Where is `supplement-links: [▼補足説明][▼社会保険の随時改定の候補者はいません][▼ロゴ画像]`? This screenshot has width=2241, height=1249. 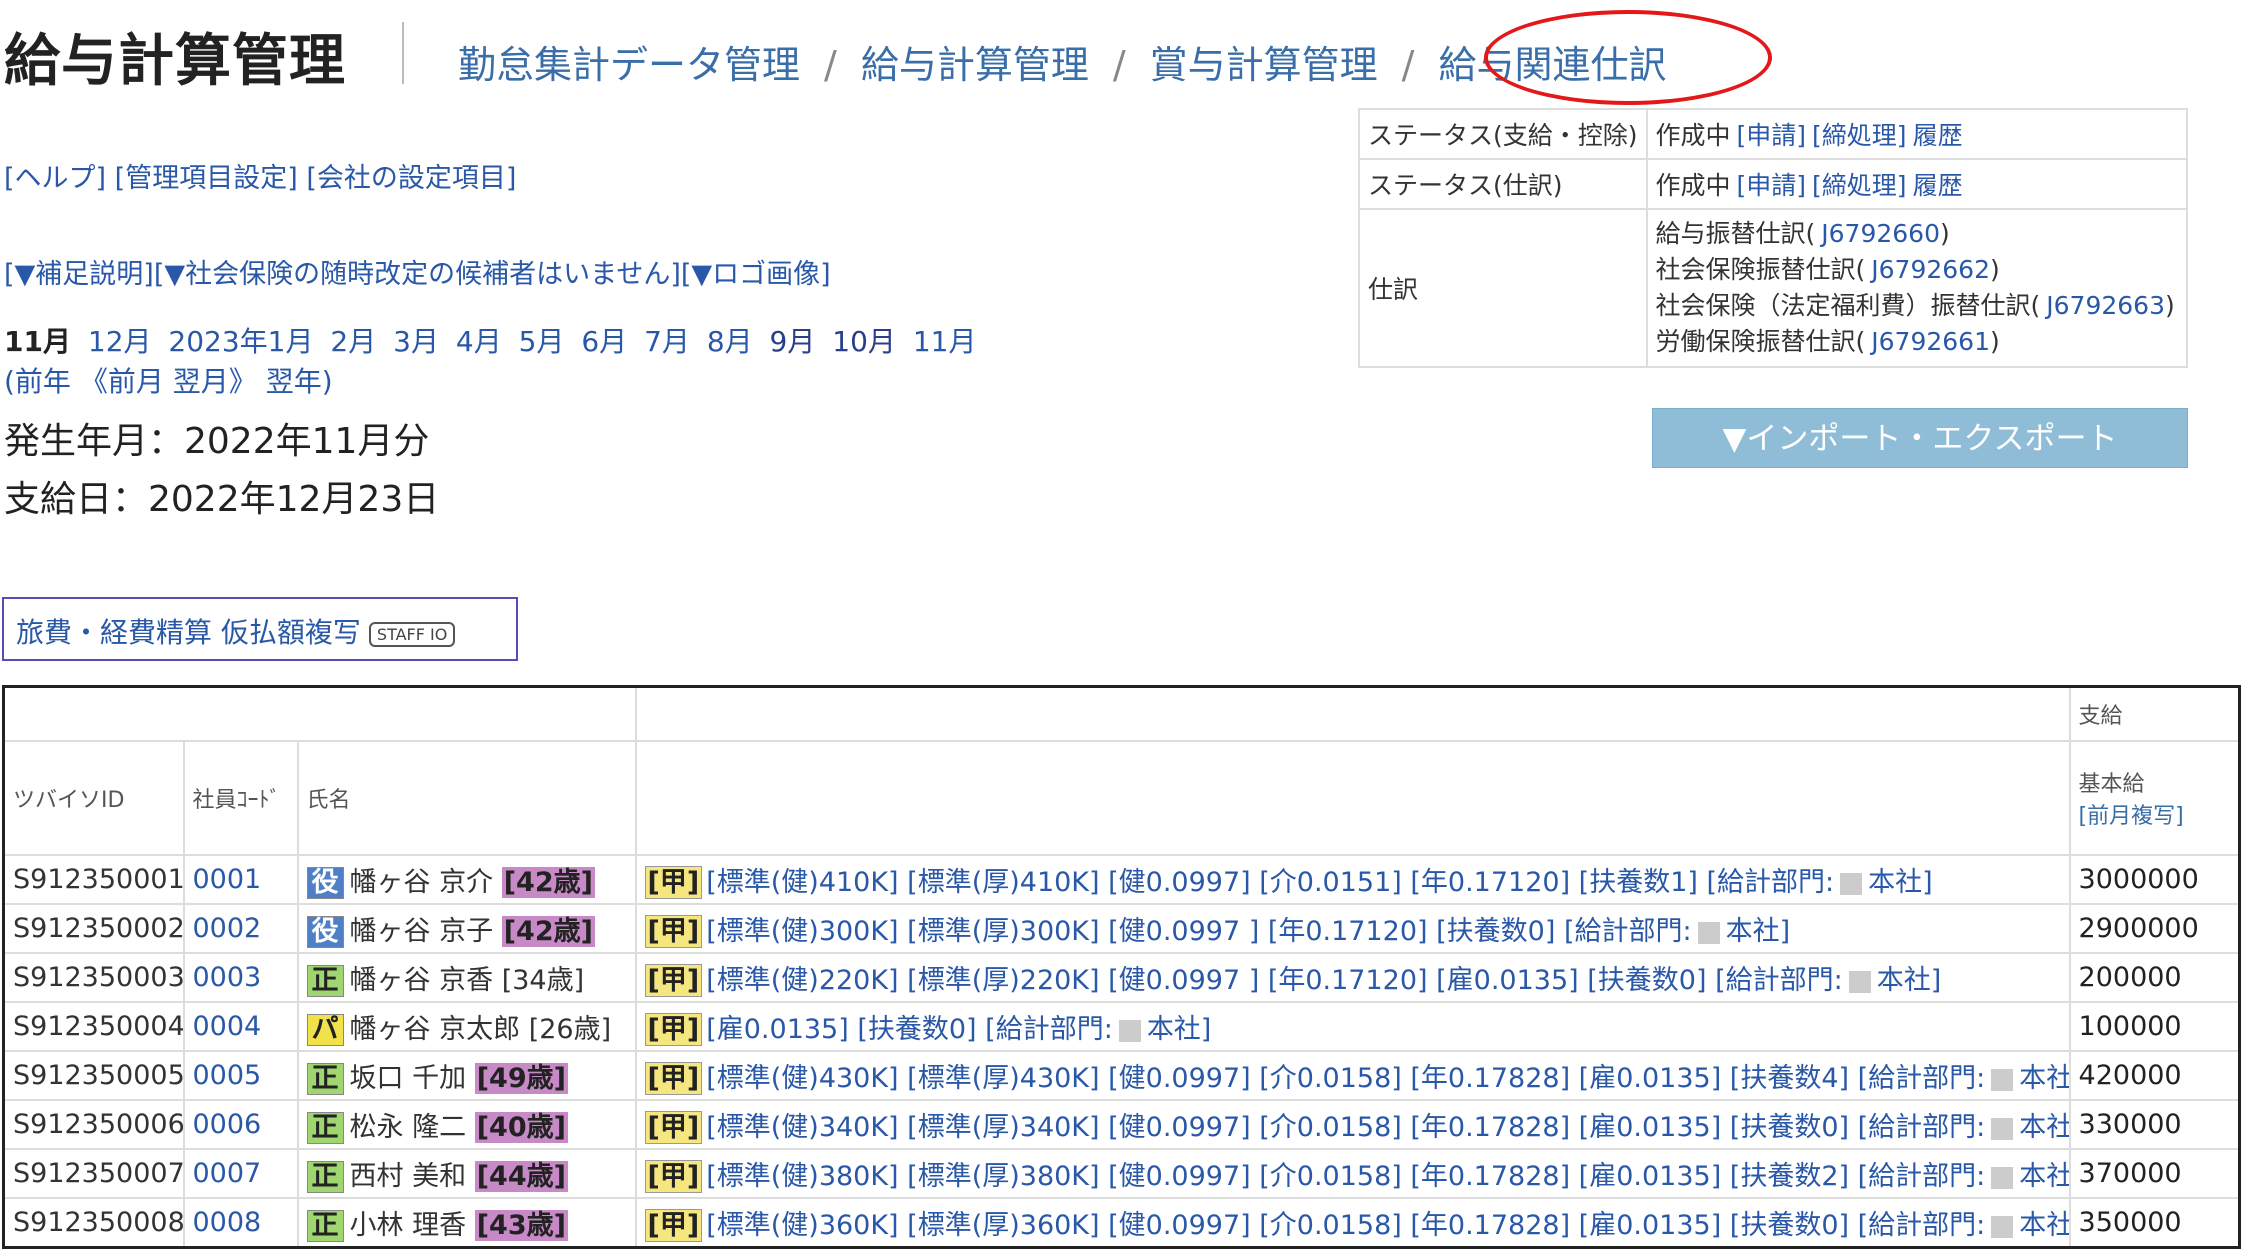 supplement-links: [▼補足説明][▼社会保険の随時改定の候補者はいません][▼ロゴ画像] is located at coordinates (417, 271).